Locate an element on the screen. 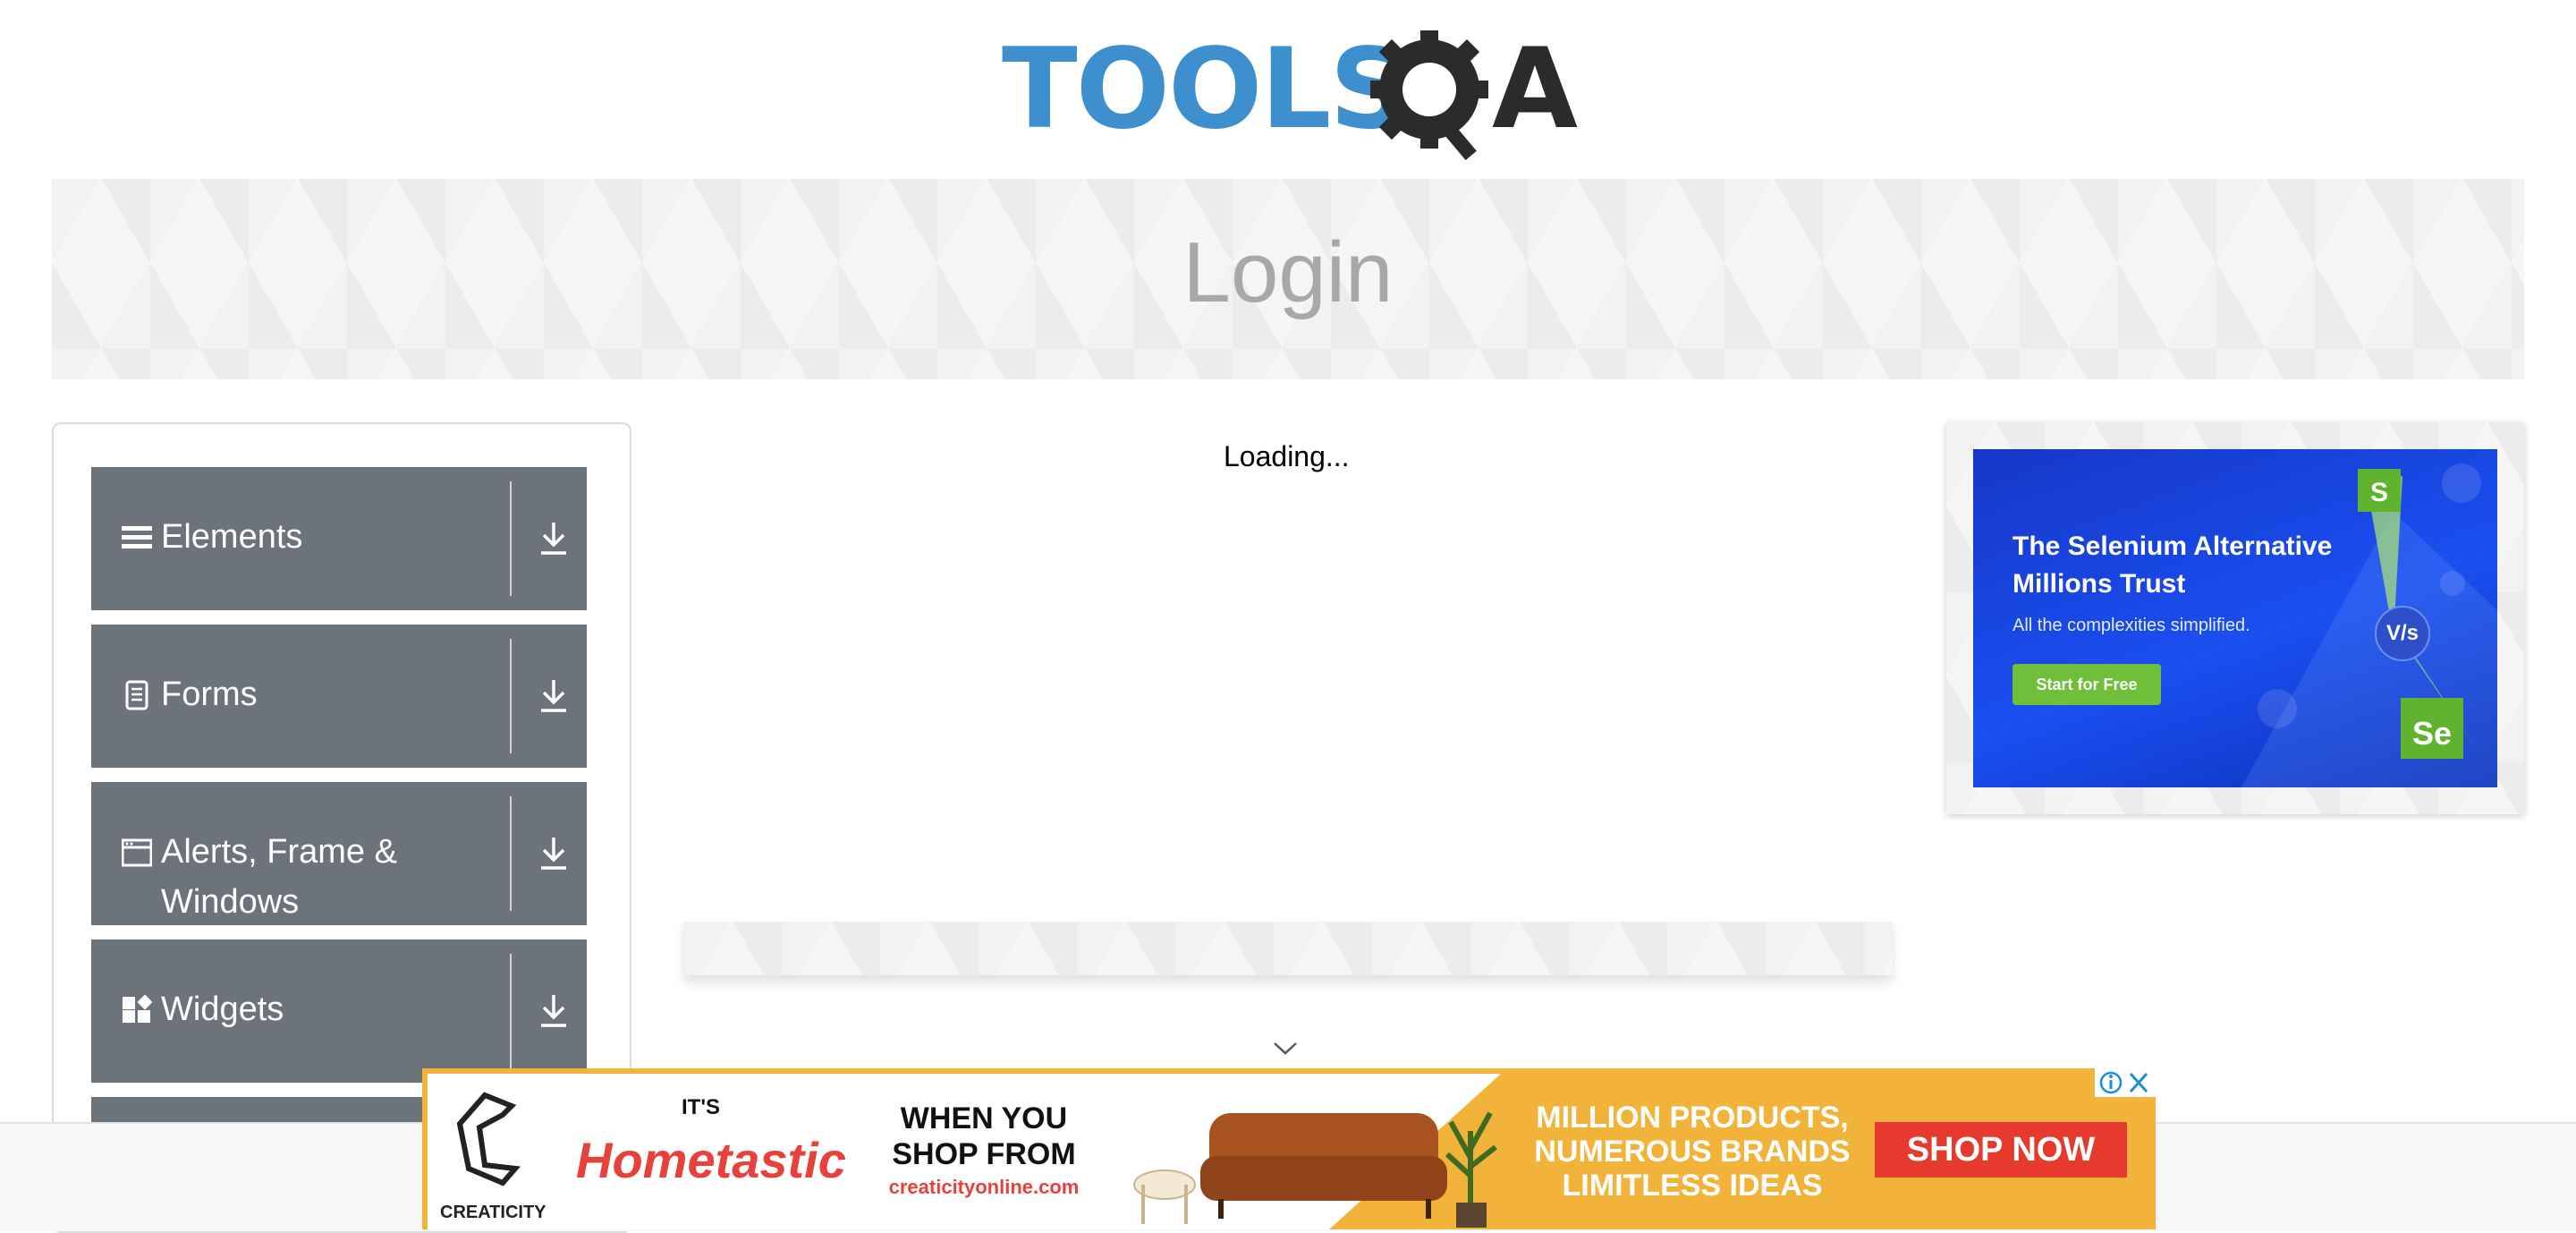 The width and height of the screenshot is (2576, 1233). sidebar-group-alerts-frame-windows: Alerts, Frame & Windows is located at coordinates (339, 853).